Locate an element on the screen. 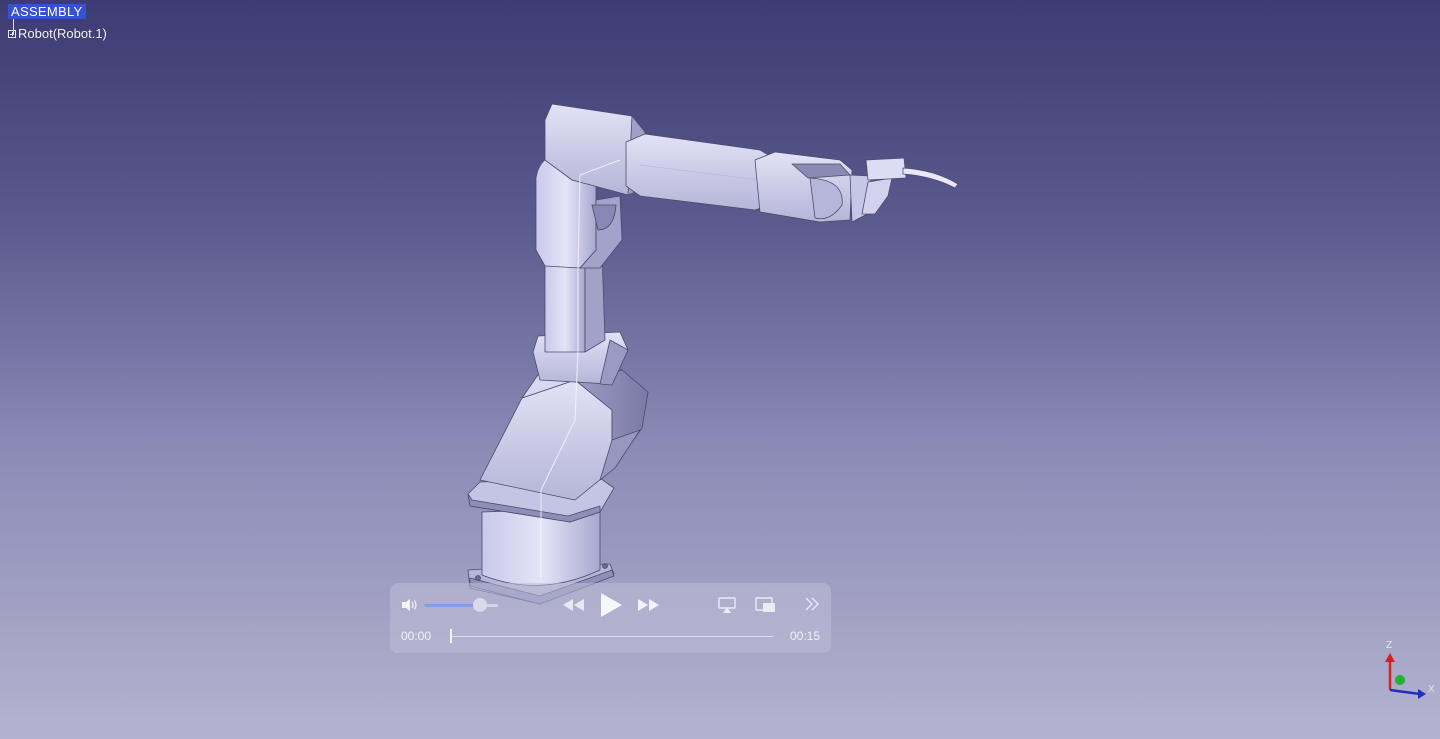 The width and height of the screenshot is (1440, 739). axis-x-line is located at coordinates (1405, 692).